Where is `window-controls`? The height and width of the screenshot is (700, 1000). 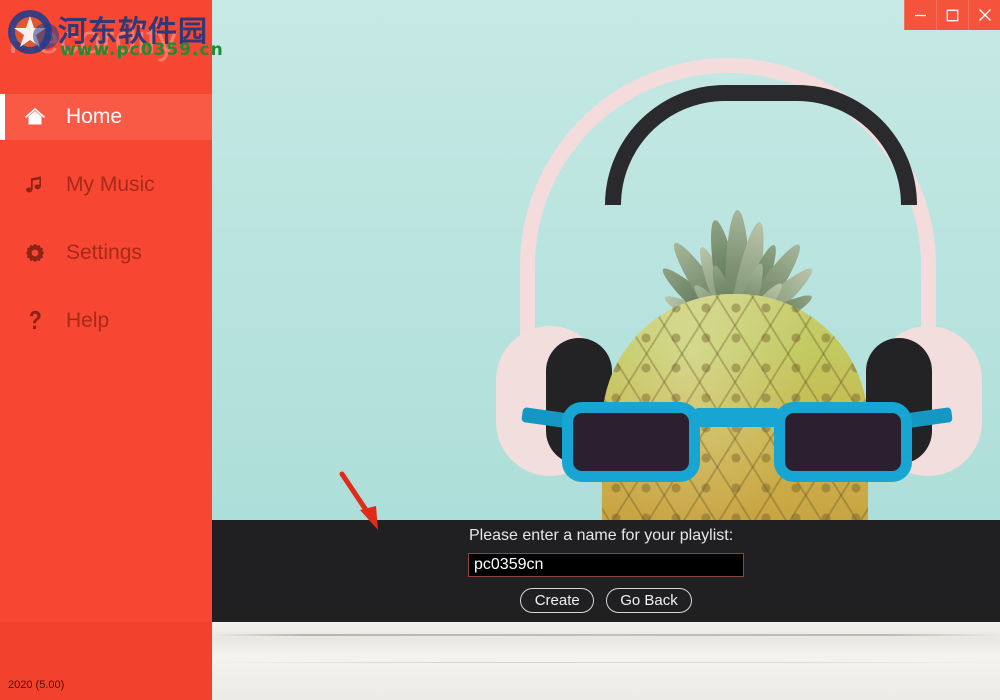
window-controls is located at coordinates (952, 15).